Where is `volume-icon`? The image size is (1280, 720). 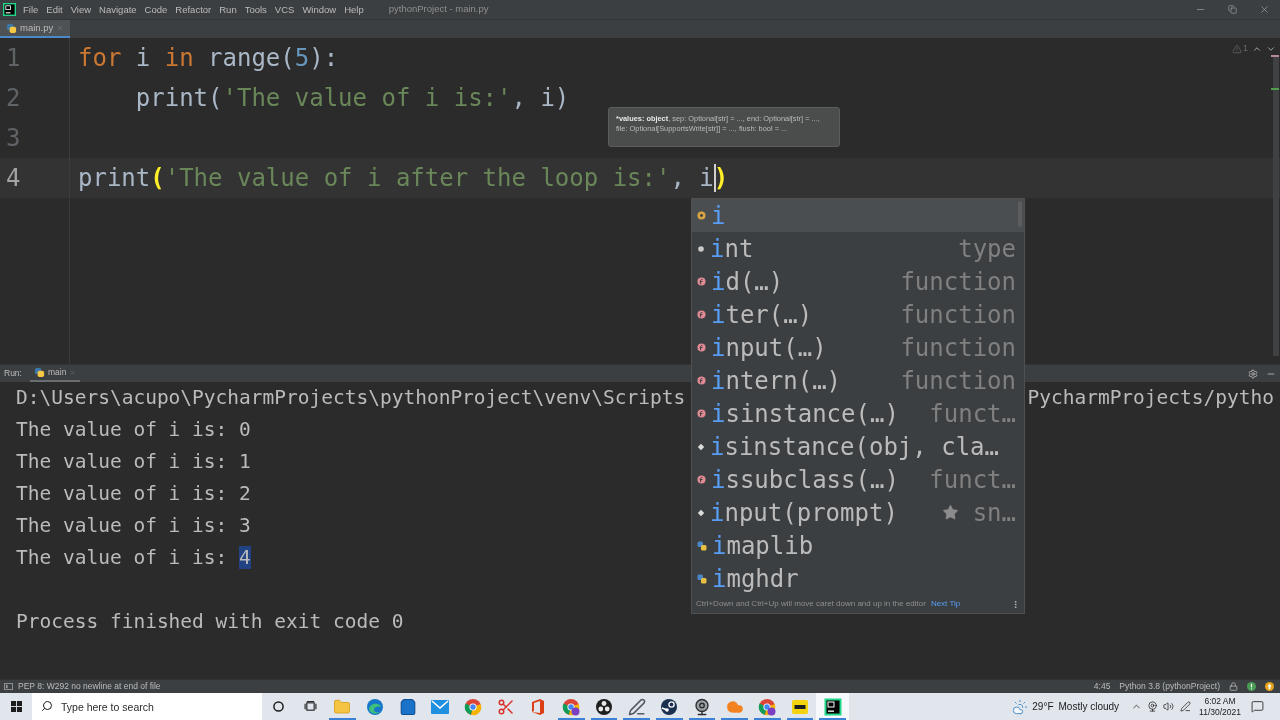 volume-icon is located at coordinates (1169, 706).